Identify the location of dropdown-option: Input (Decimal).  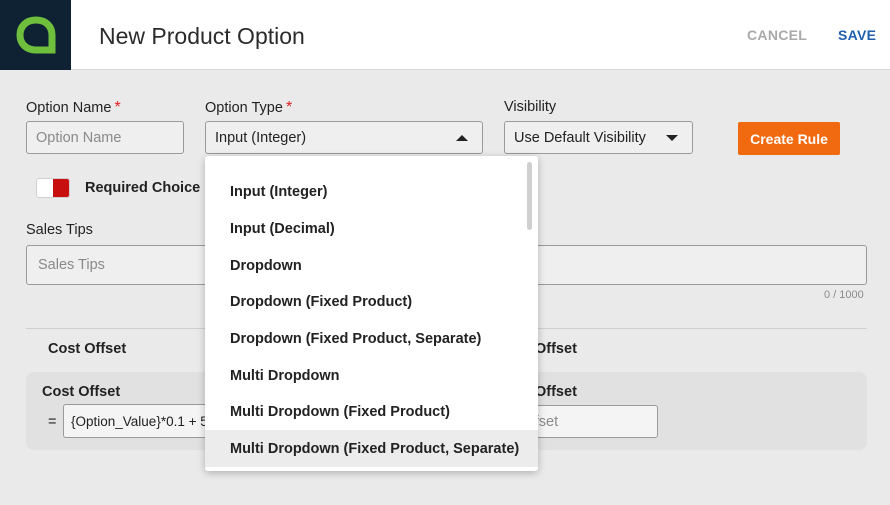
(371, 228).